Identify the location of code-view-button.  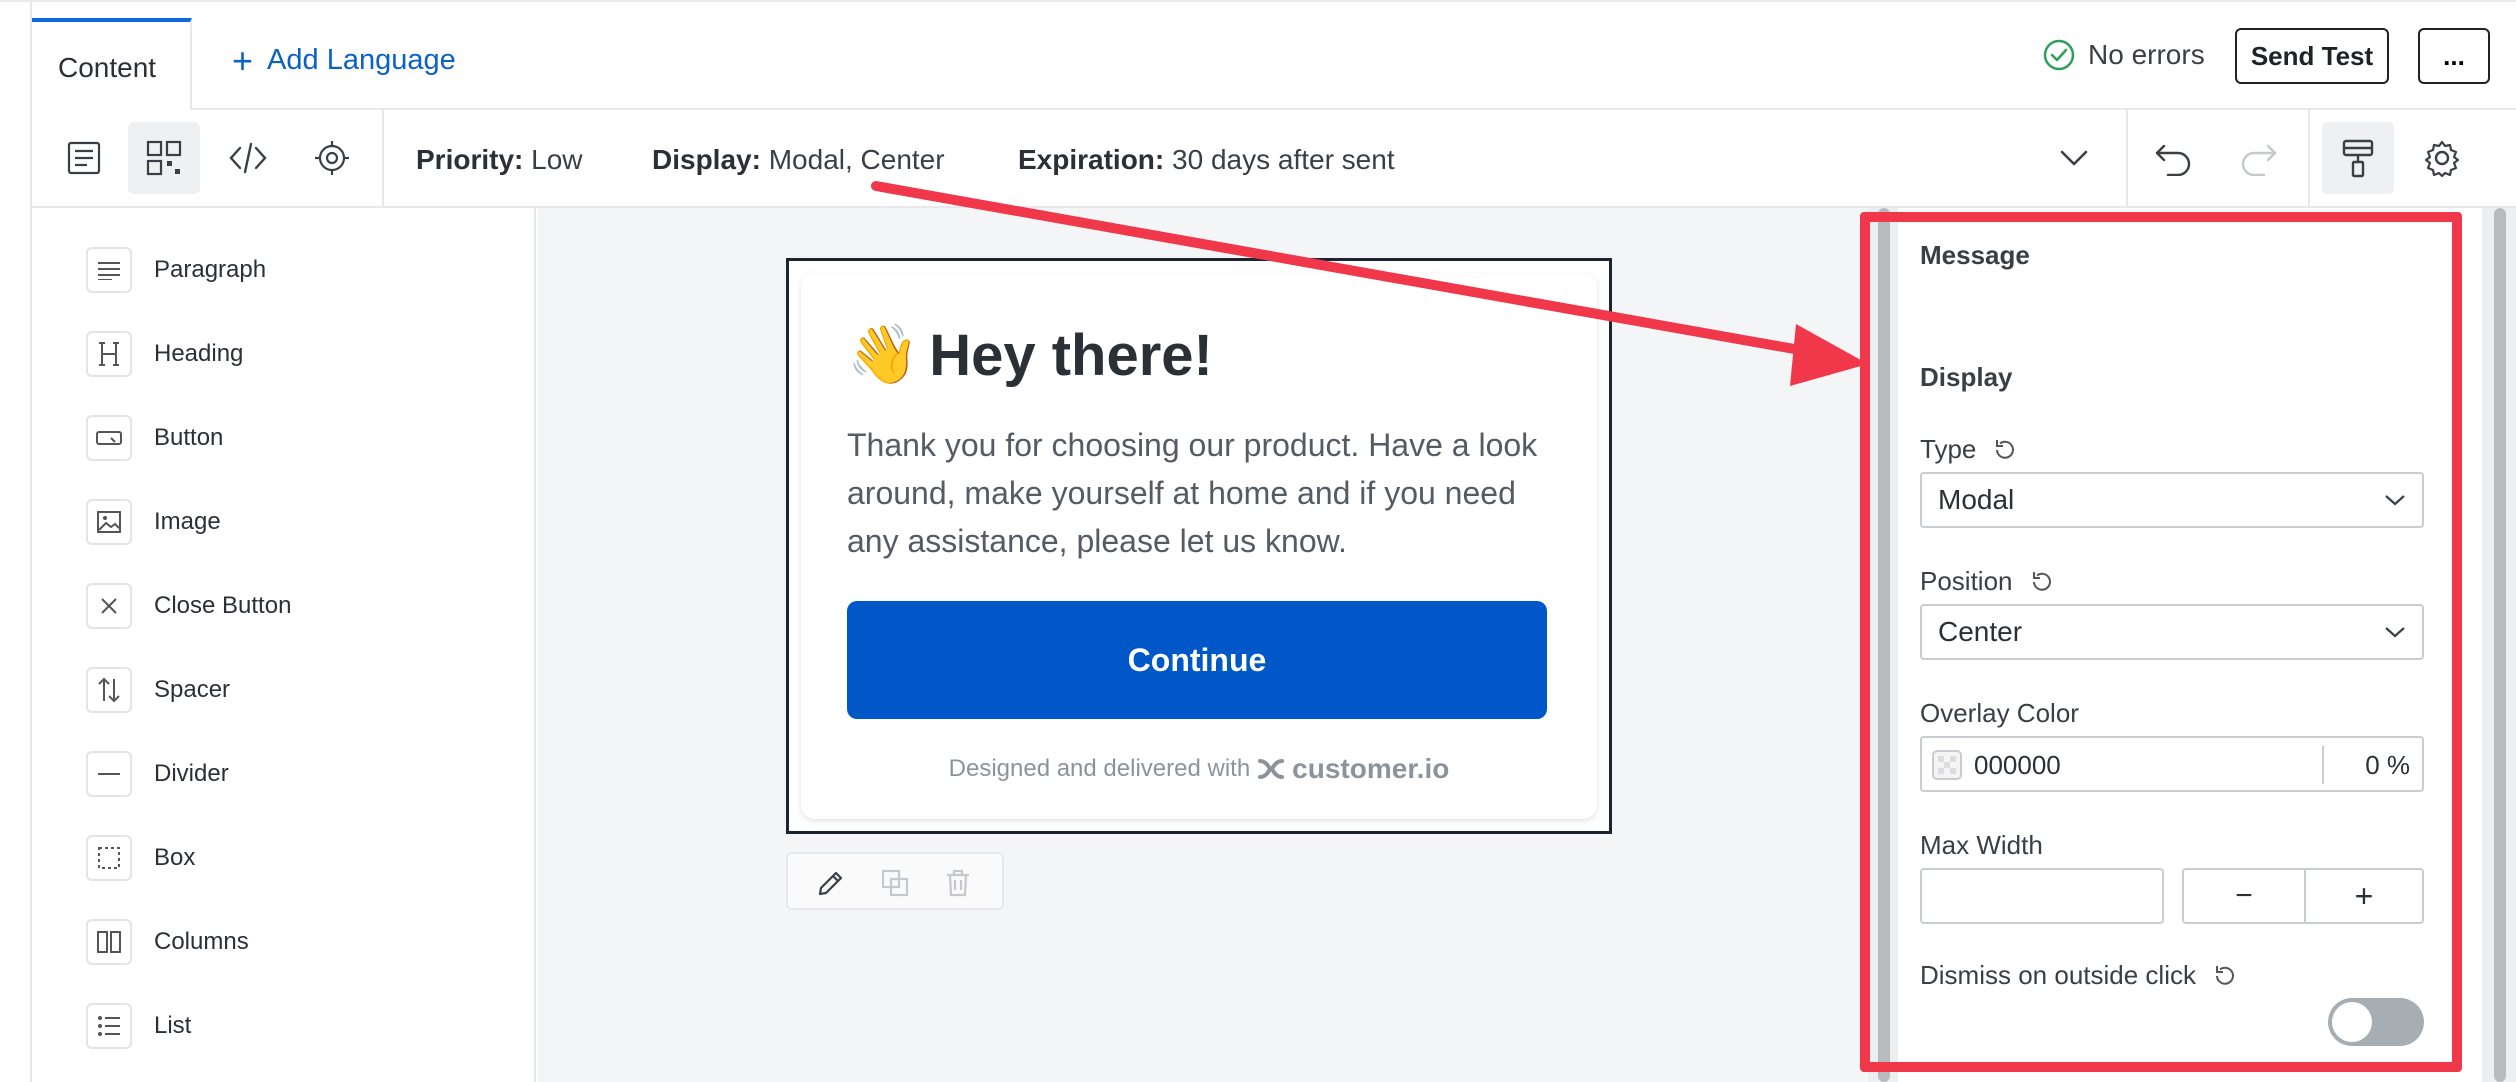
(248, 158).